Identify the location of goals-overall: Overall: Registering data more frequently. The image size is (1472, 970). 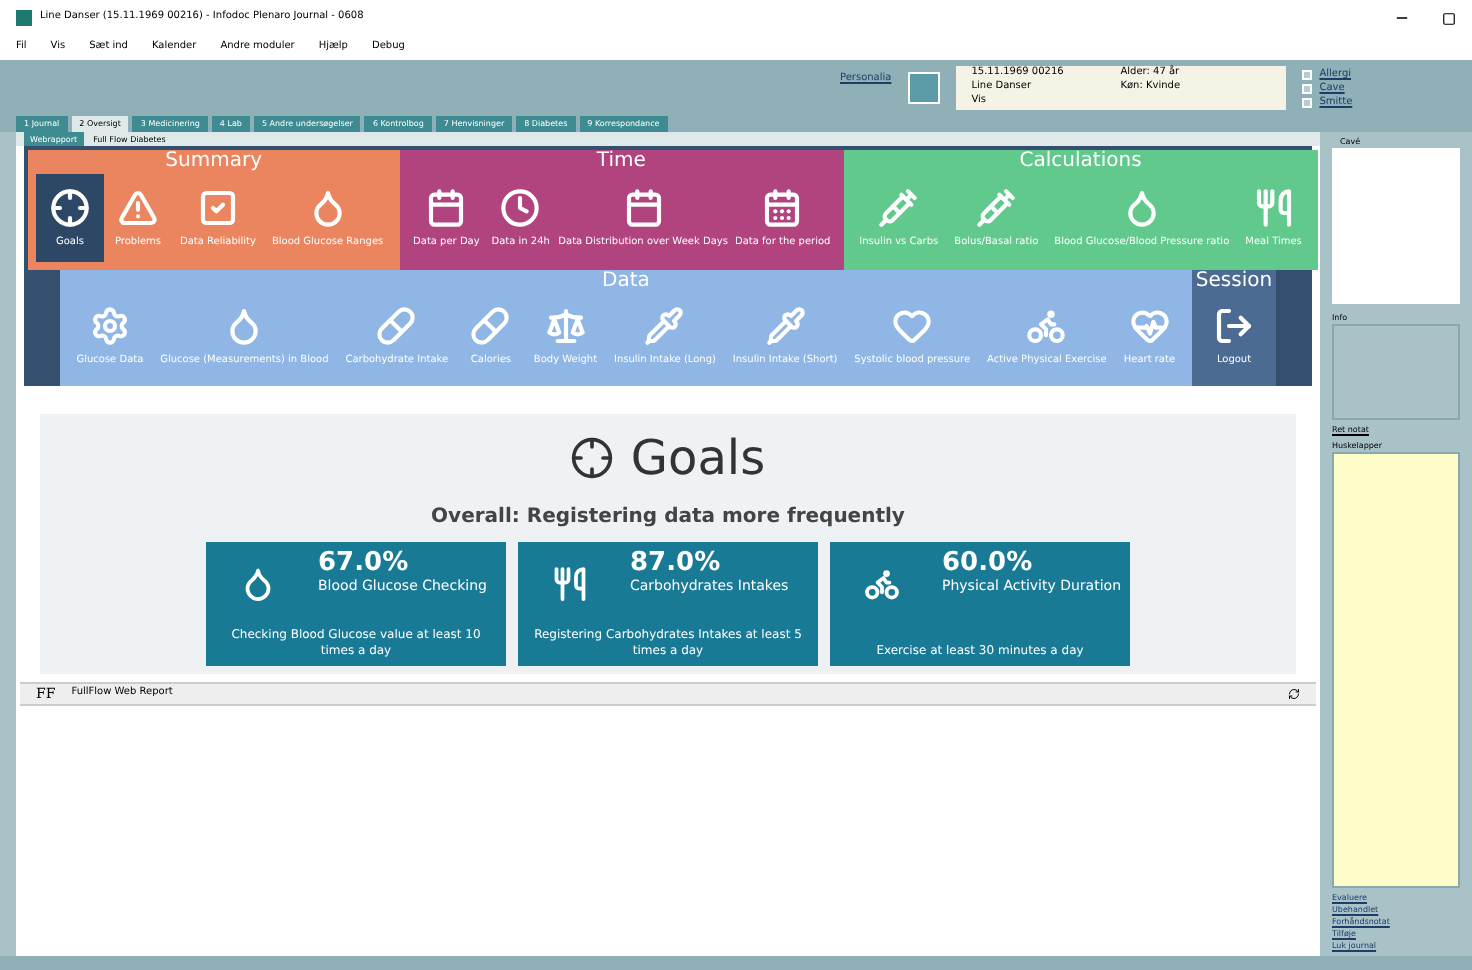
(668, 518).